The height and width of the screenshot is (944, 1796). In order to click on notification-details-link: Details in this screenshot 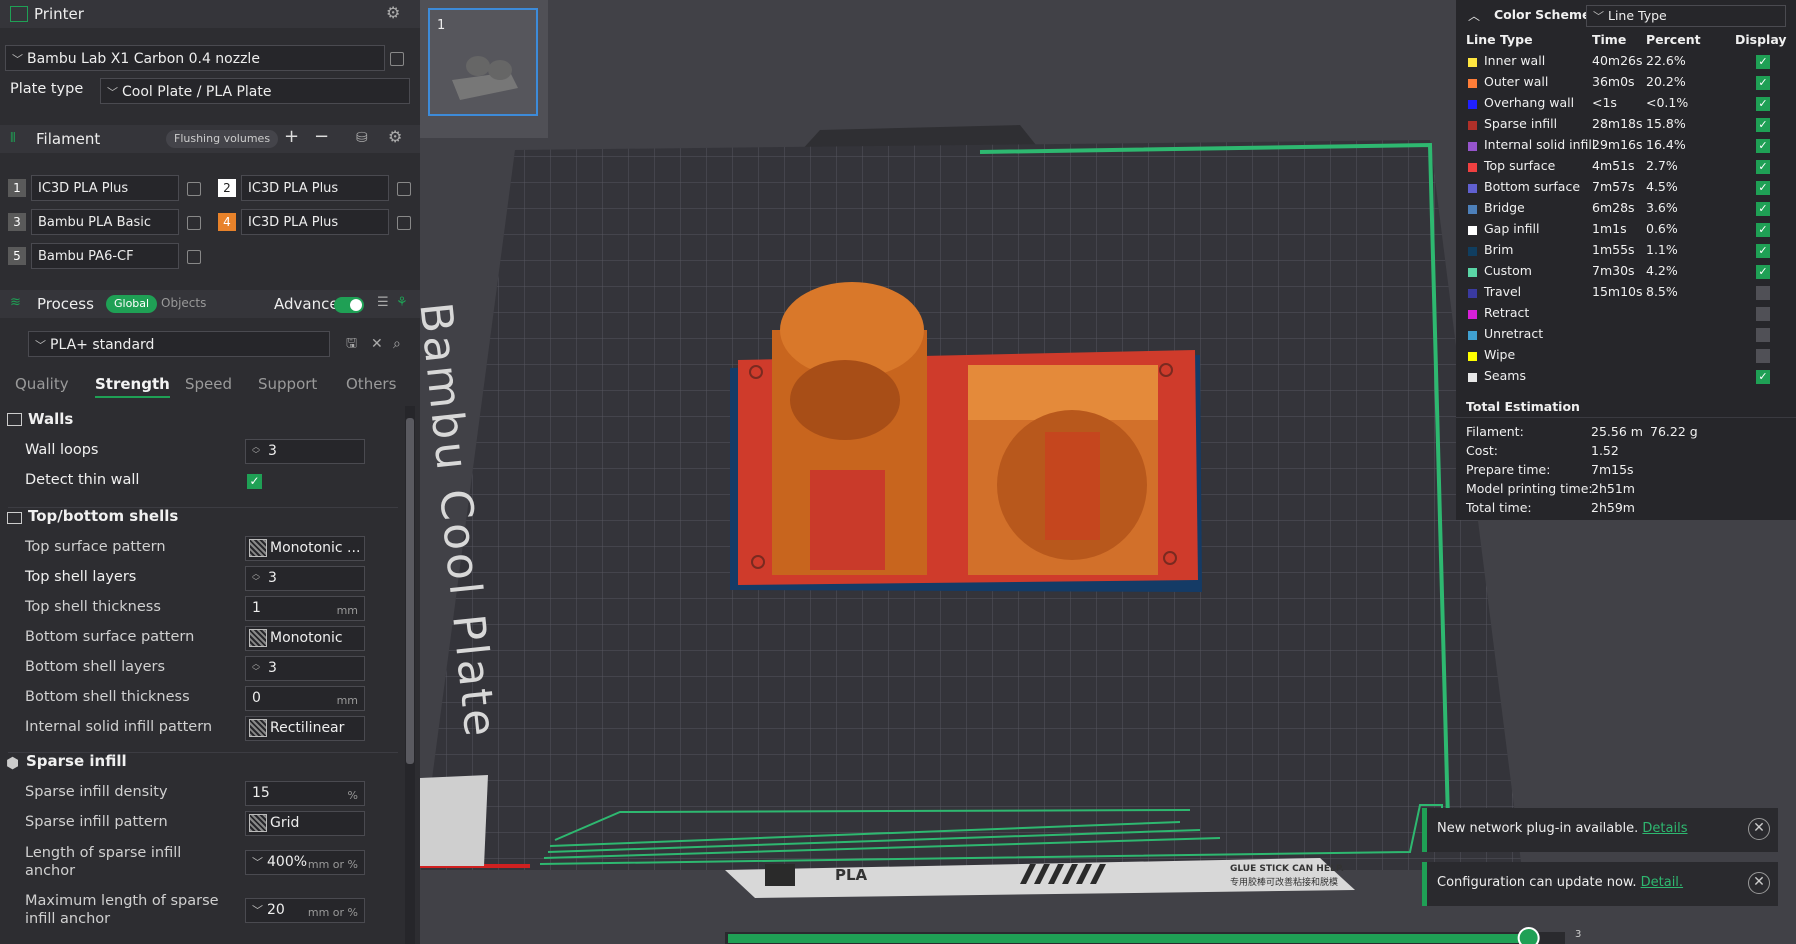, I will do `click(1664, 828)`.